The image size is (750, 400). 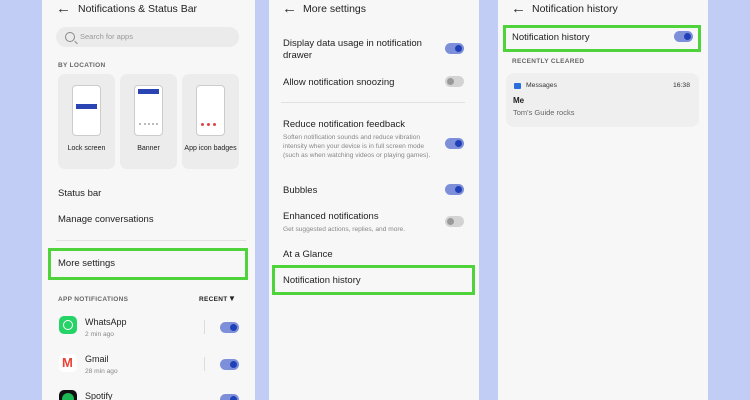 I want to click on card-label: Lock screen, so click(x=86, y=148).